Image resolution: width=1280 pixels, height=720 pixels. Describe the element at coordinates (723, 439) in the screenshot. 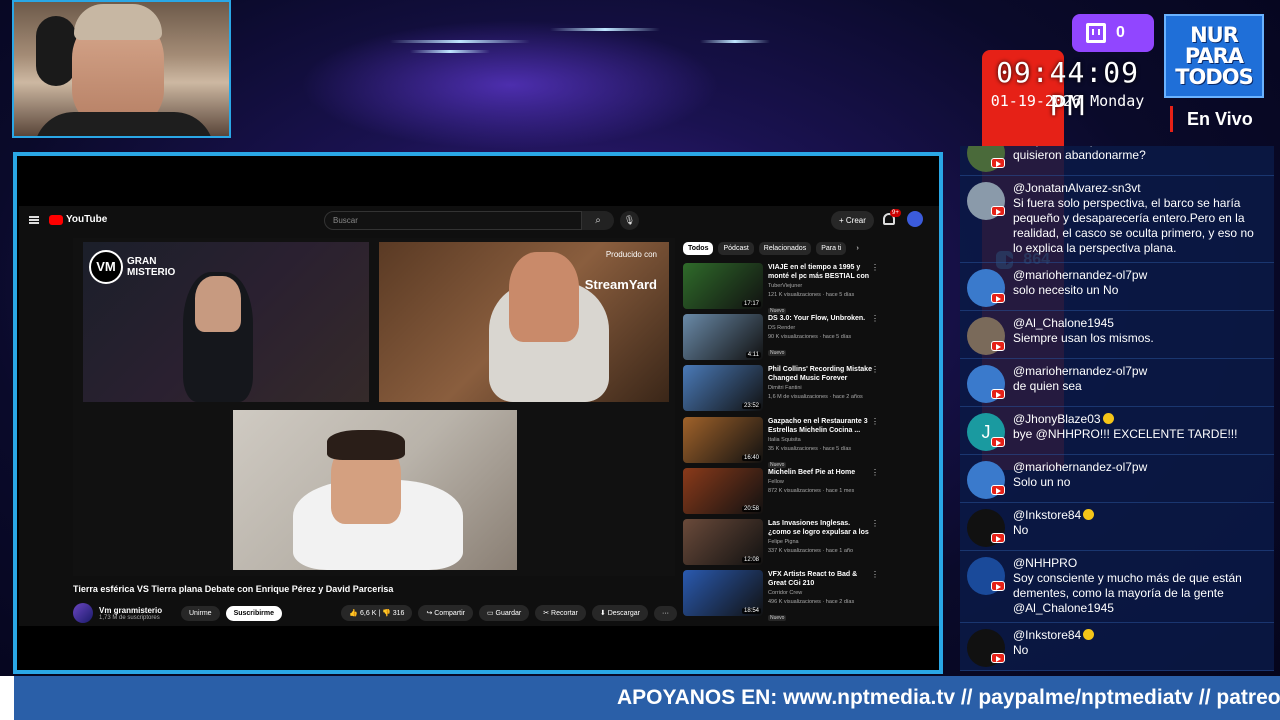

I see `recommendation-thumbnail: 16:40` at that location.